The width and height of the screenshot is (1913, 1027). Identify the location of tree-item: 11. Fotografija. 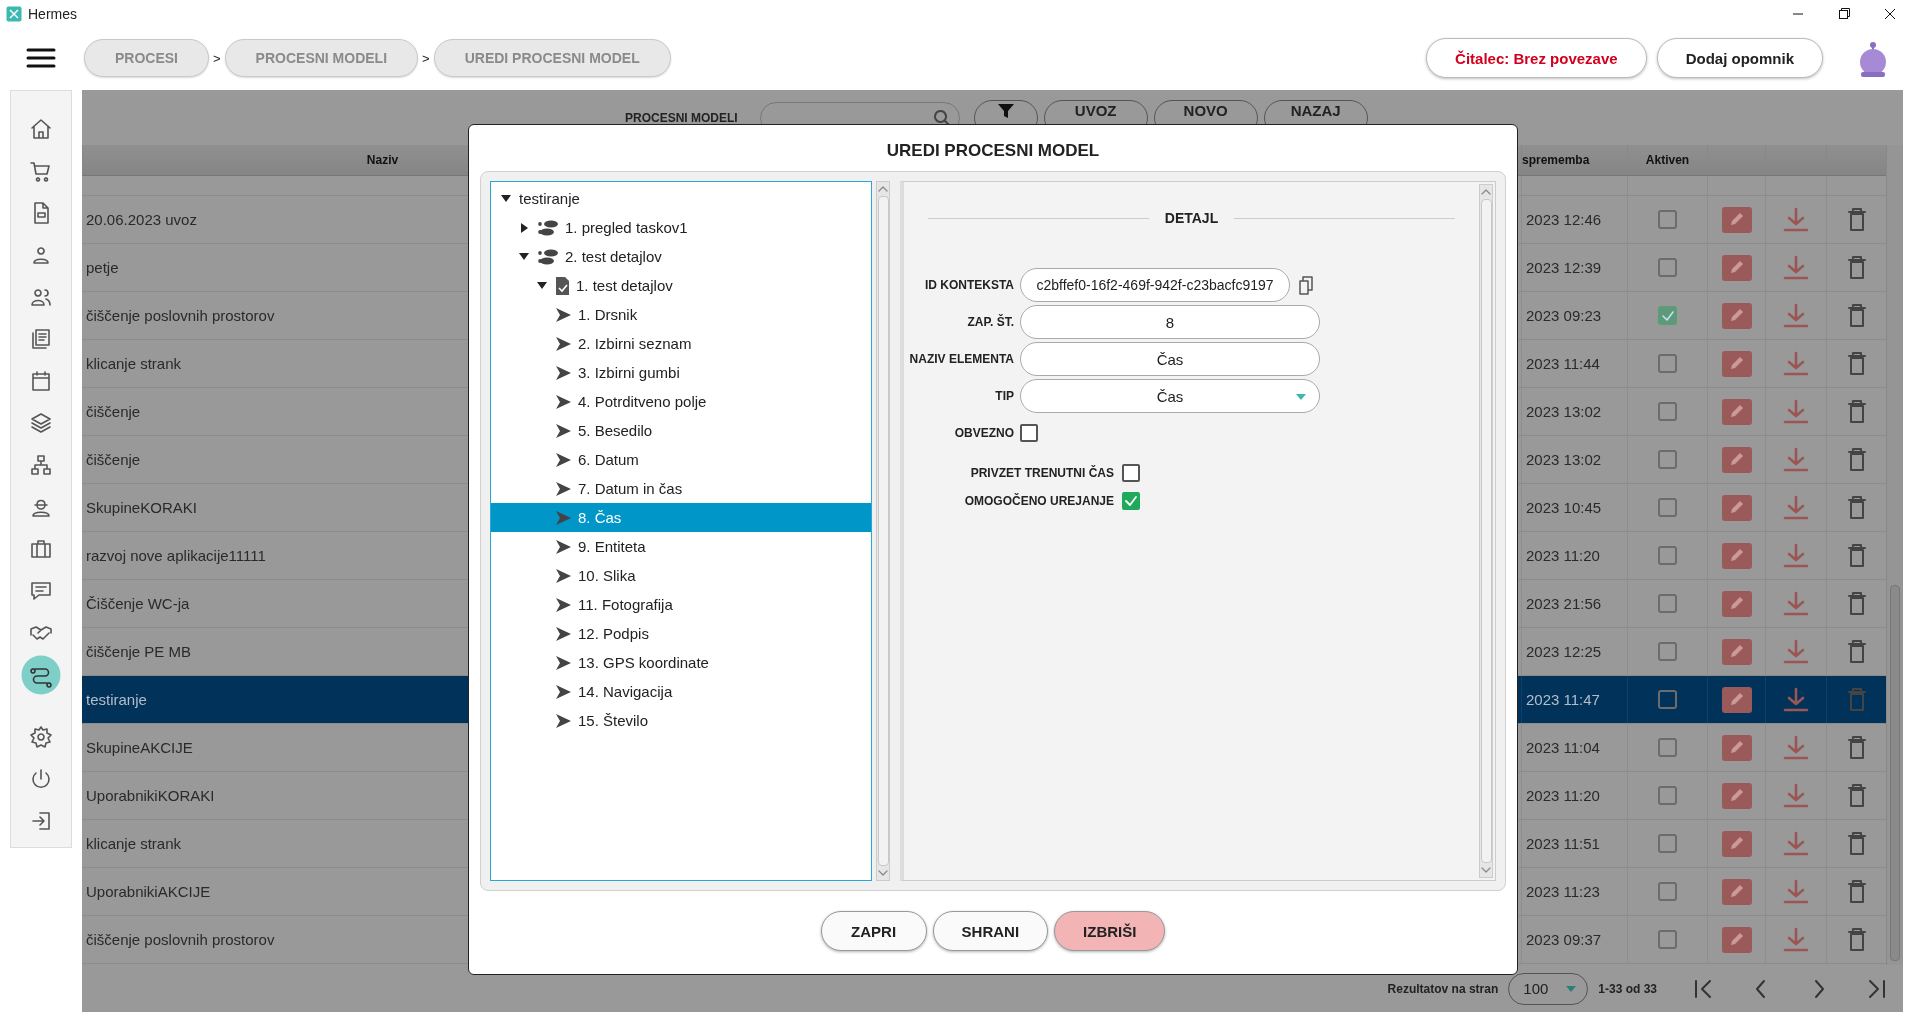
(681, 604).